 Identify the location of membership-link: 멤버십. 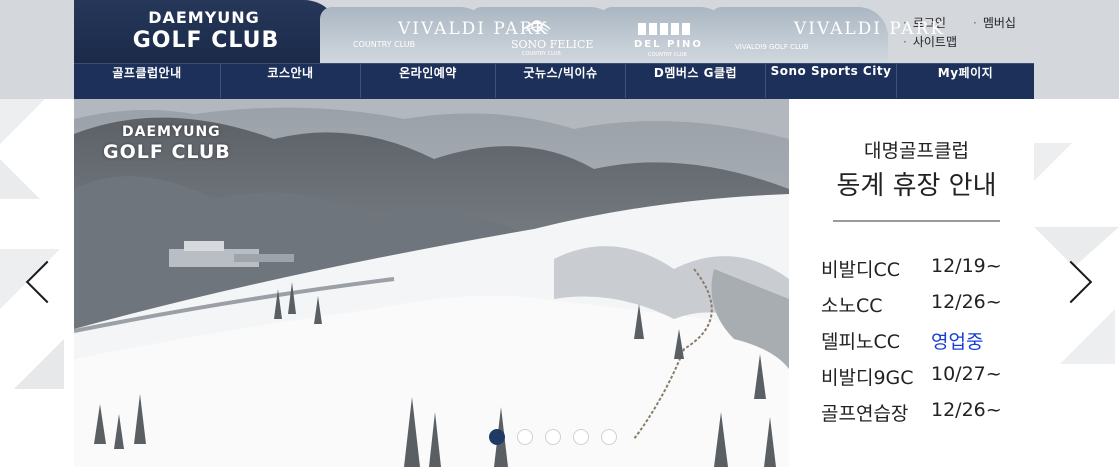
(994, 22).